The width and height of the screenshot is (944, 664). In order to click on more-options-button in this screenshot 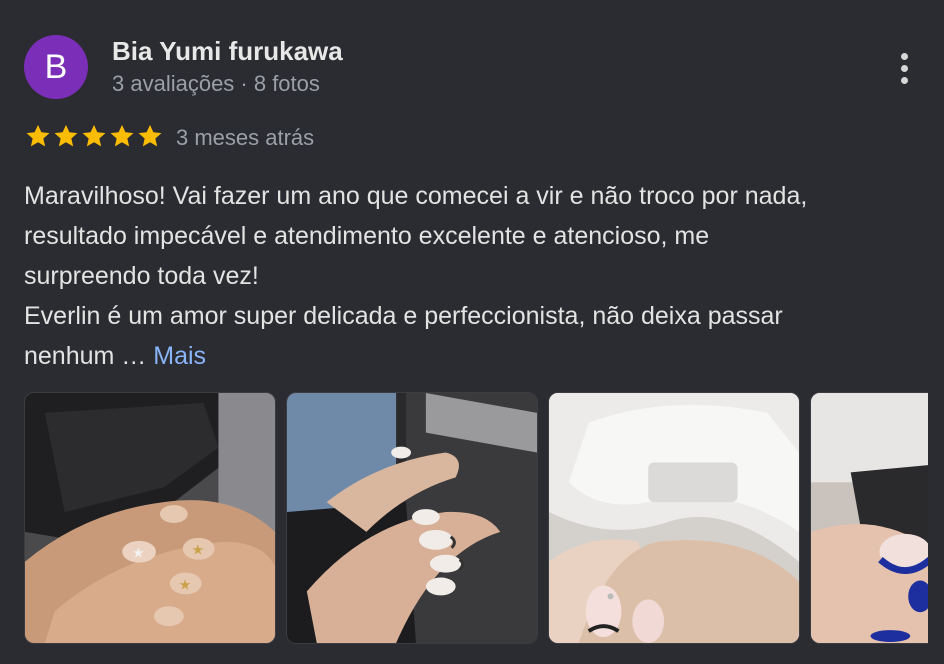, I will do `click(904, 68)`.